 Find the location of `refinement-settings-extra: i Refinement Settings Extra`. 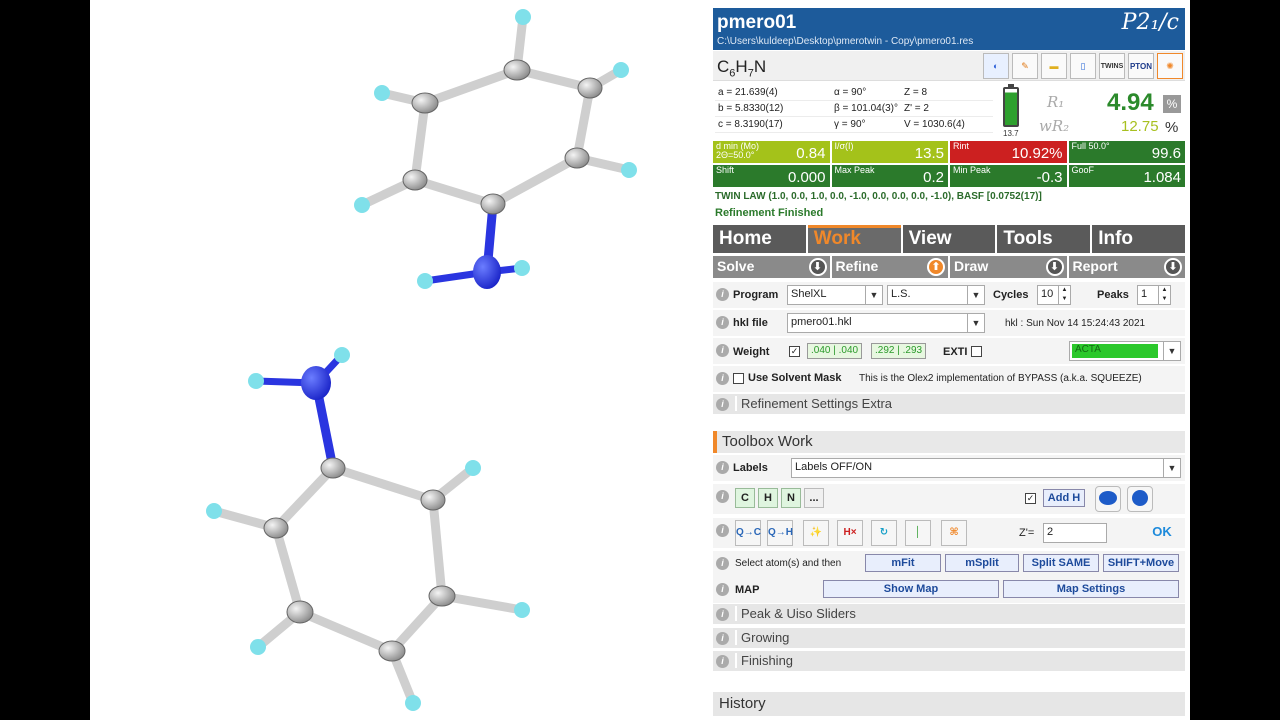

refinement-settings-extra: i Refinement Settings Extra is located at coordinates (949, 404).